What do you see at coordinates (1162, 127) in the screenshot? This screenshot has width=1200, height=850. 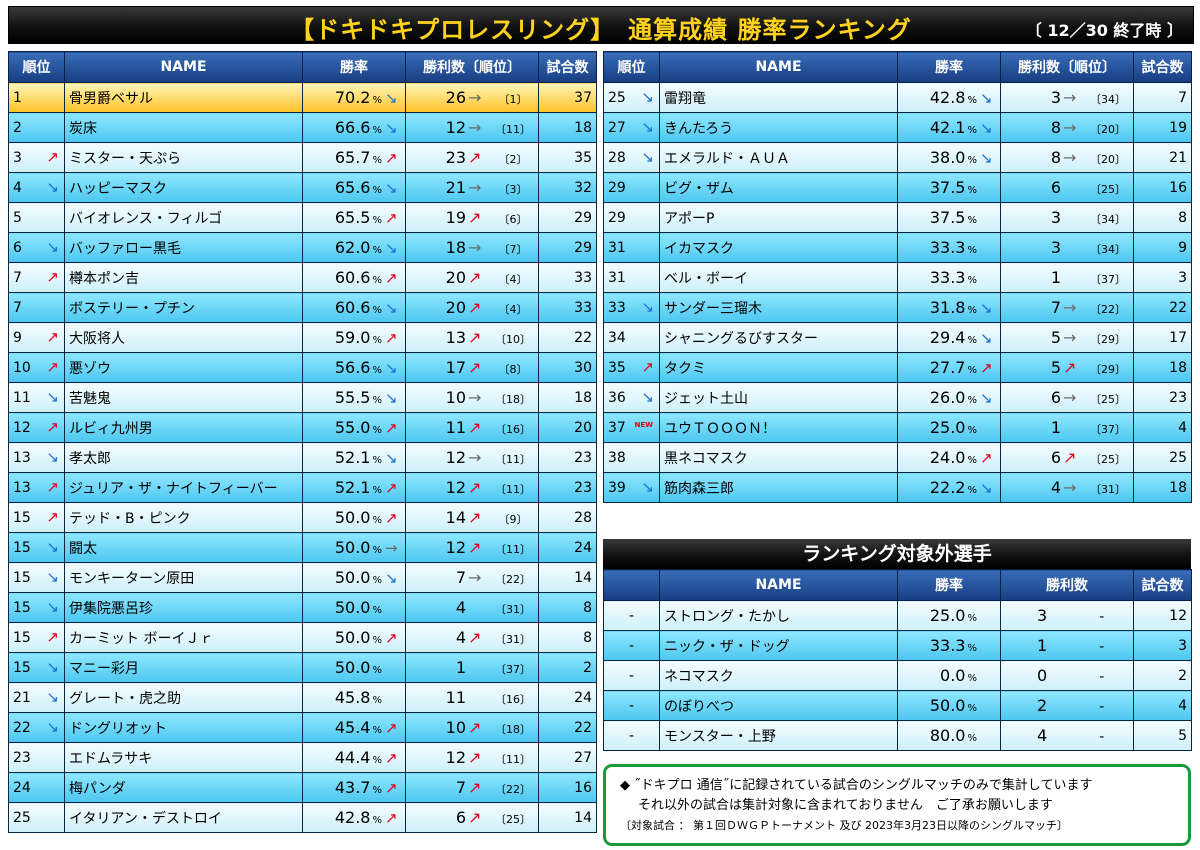 I see `games-value: 19` at bounding box center [1162, 127].